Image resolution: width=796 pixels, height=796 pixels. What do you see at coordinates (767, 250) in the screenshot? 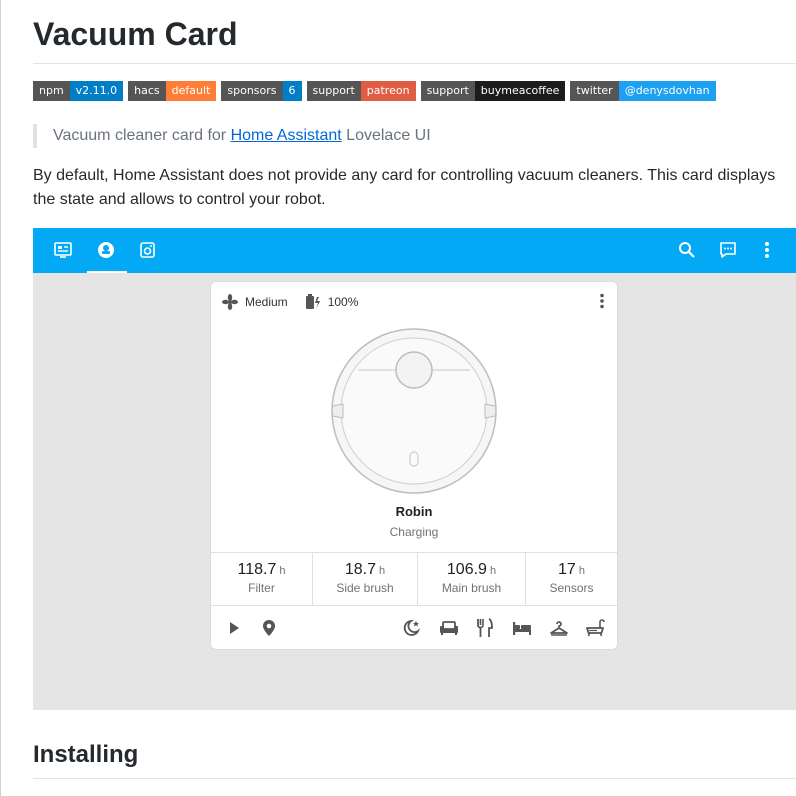
I see `more-vertical-icon` at bounding box center [767, 250].